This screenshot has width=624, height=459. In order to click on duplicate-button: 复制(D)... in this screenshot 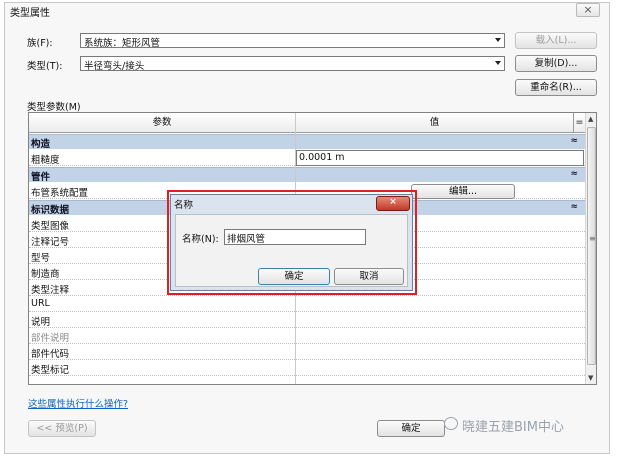, I will do `click(556, 63)`.